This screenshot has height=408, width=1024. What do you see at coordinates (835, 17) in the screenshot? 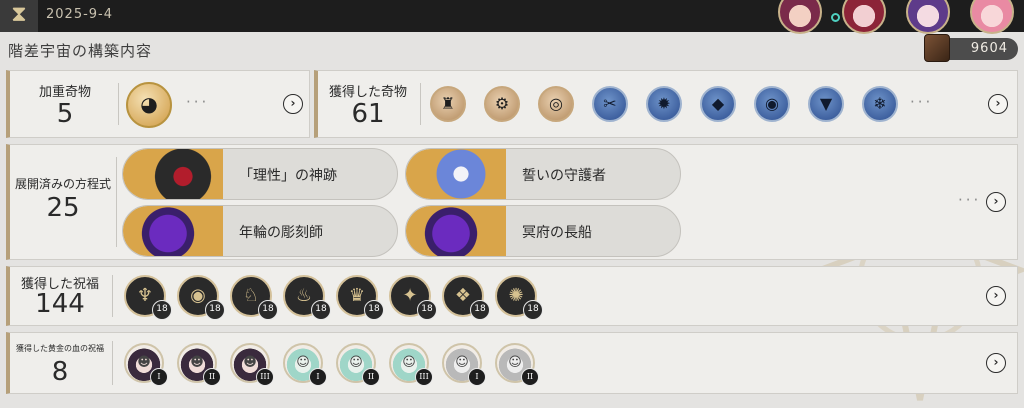
I see `status-dot-icon` at bounding box center [835, 17].